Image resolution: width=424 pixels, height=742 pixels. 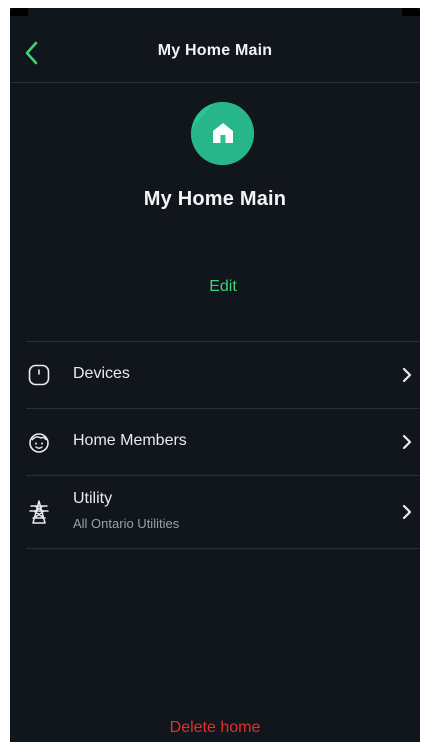 What do you see at coordinates (223, 442) in the screenshot?
I see `menu-item-home-members: Home Members` at bounding box center [223, 442].